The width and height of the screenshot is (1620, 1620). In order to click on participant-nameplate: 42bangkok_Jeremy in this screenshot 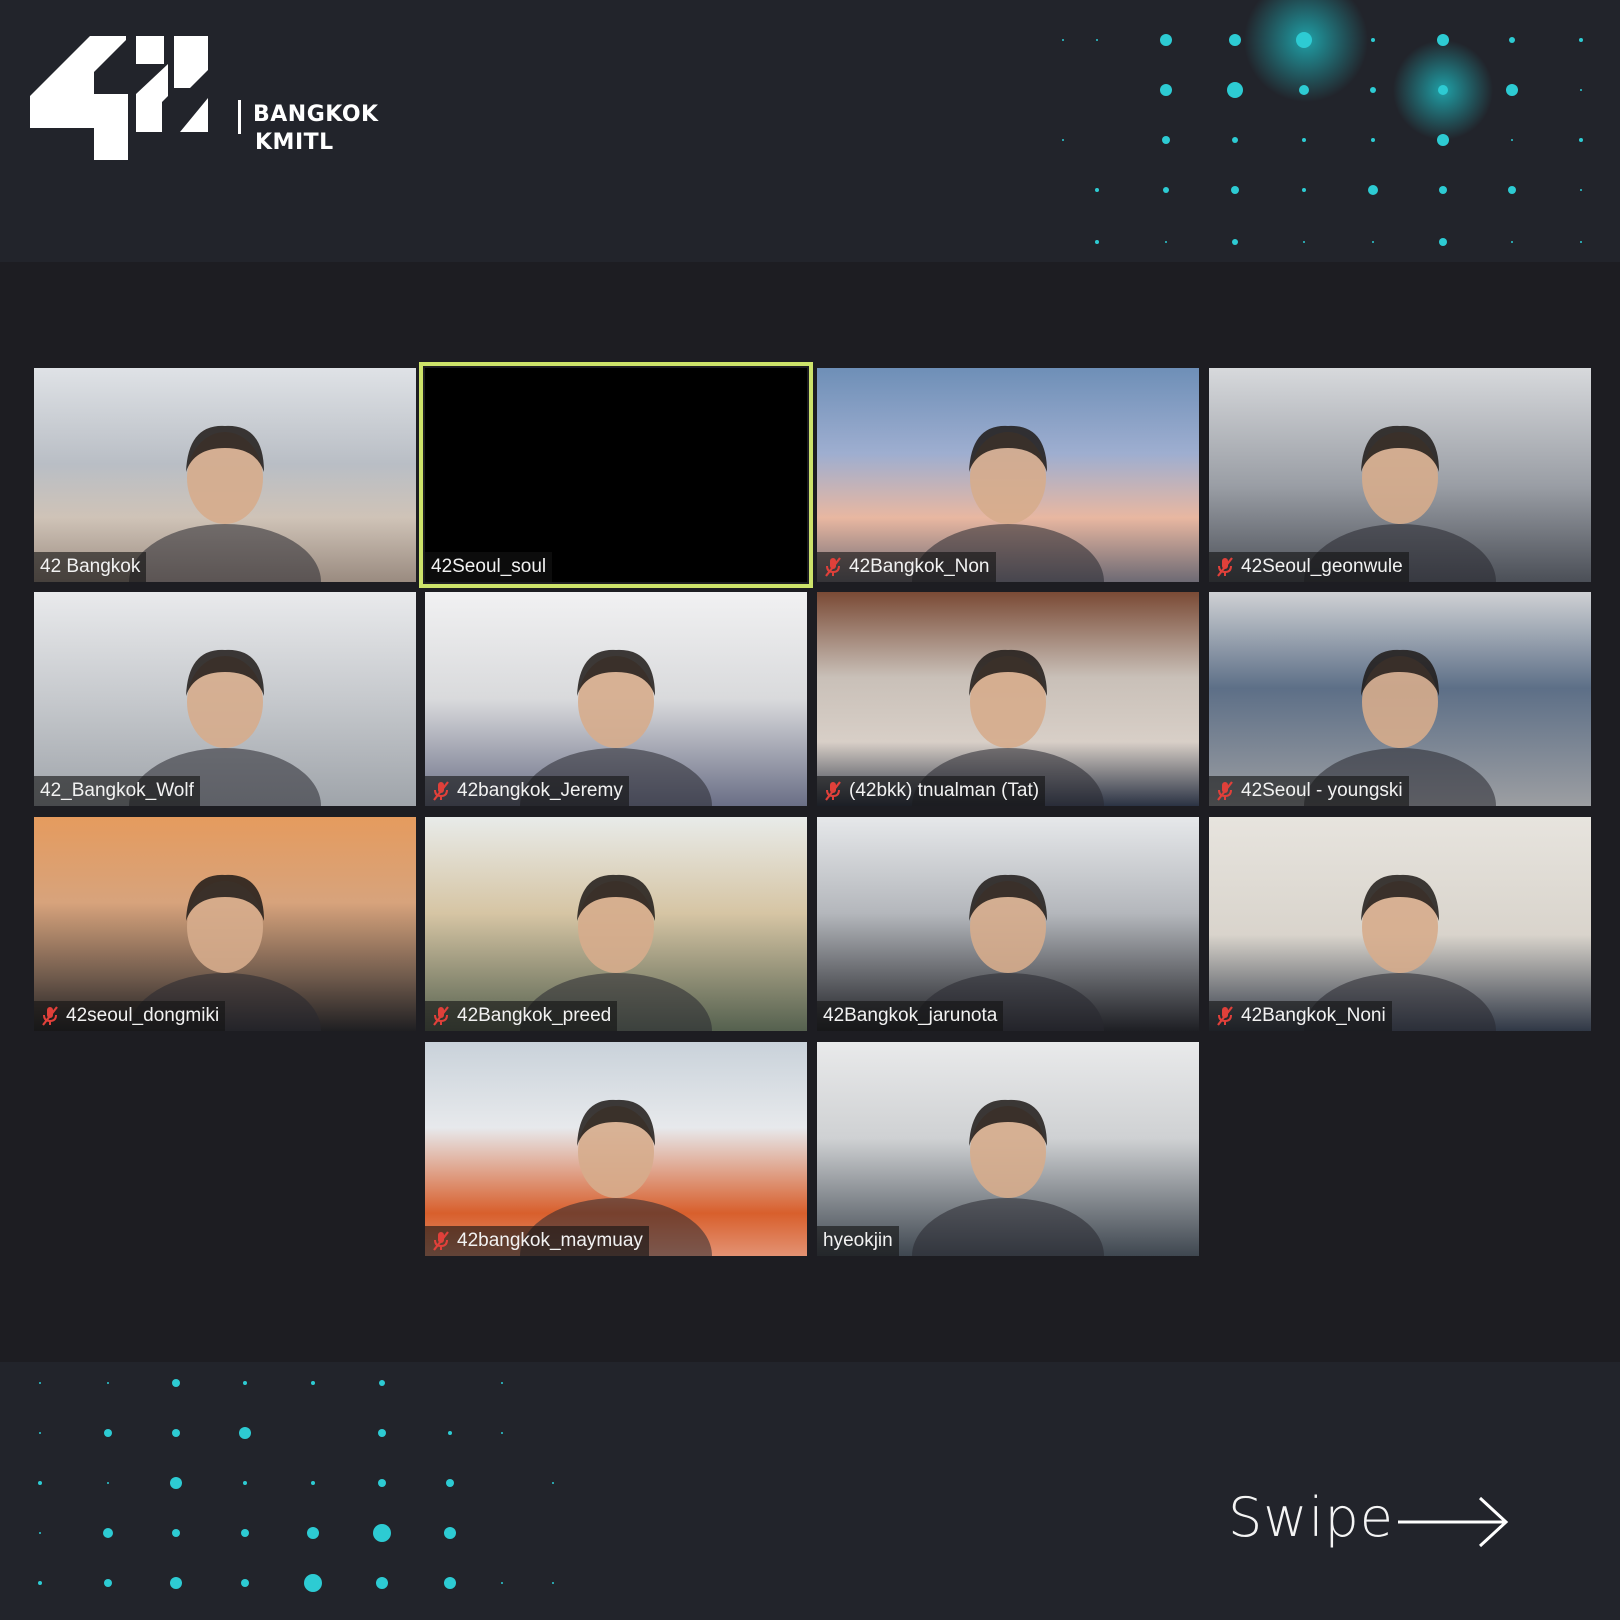, I will do `click(527, 791)`.